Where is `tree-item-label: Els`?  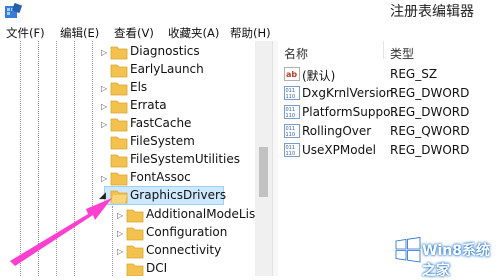 tree-item-label: Els is located at coordinates (139, 87).